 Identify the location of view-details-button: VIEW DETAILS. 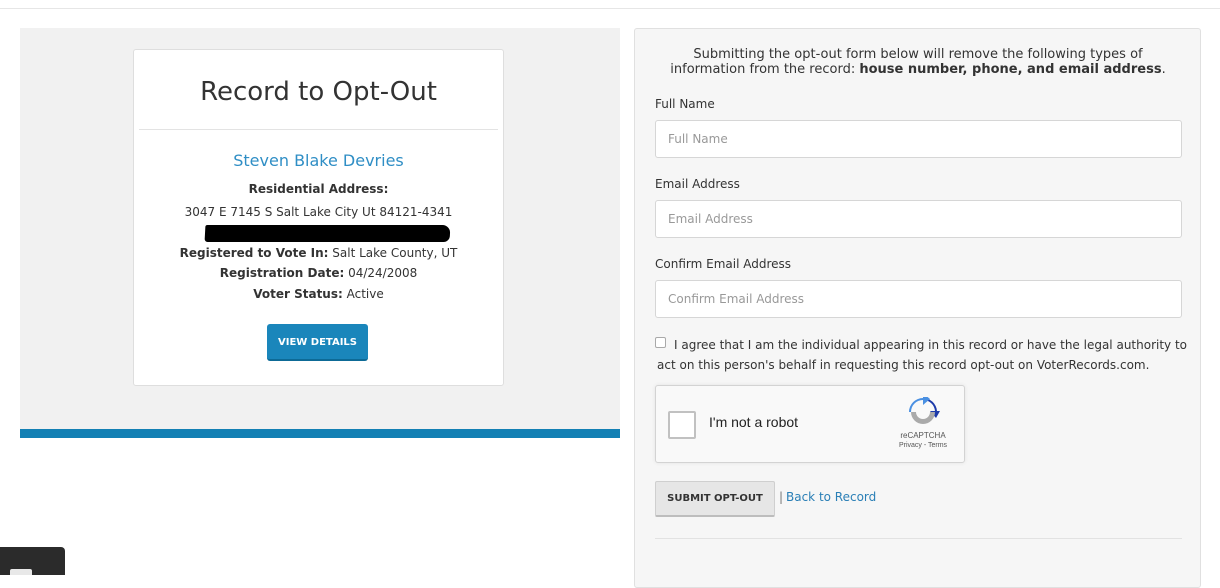
(317, 342).